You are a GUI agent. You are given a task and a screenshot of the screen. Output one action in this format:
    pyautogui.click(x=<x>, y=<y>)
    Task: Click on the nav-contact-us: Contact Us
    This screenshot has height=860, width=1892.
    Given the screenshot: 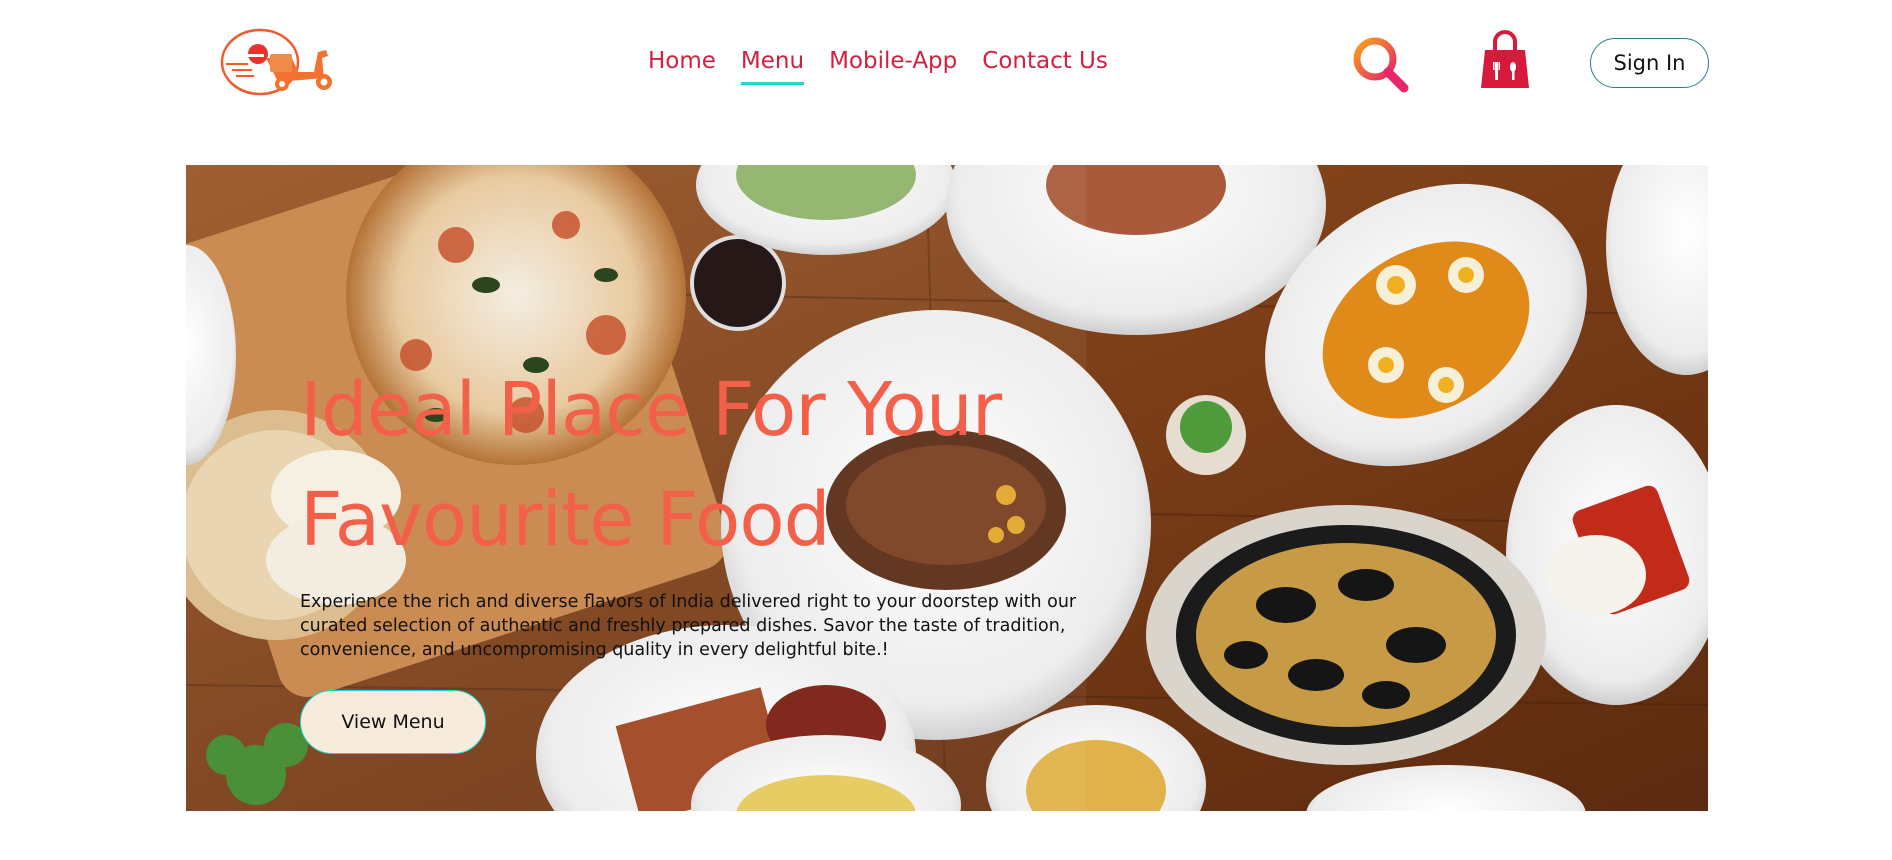 What is the action you would take?
    pyautogui.click(x=1045, y=63)
    